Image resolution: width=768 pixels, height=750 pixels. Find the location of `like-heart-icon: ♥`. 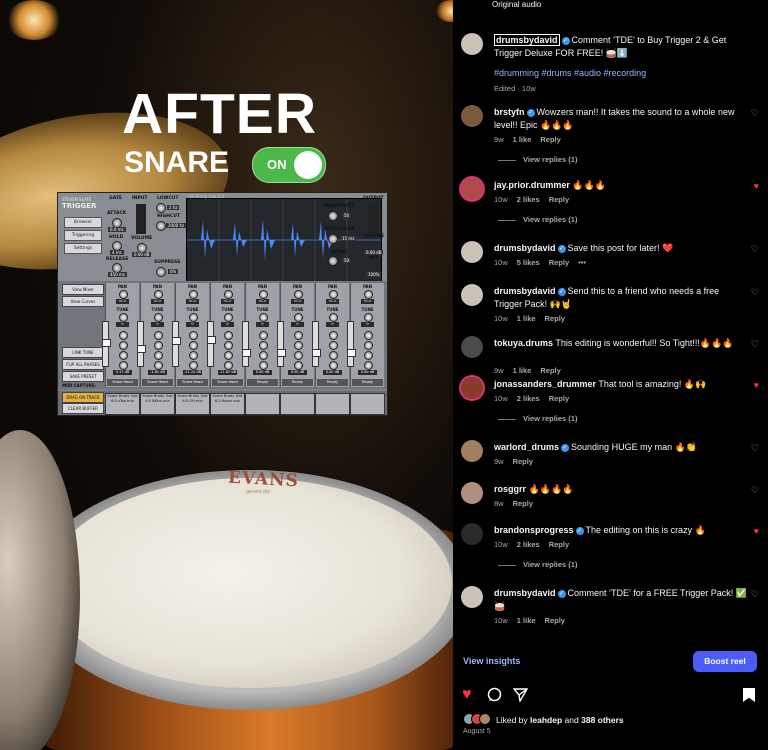

like-heart-icon: ♥ is located at coordinates (467, 695).